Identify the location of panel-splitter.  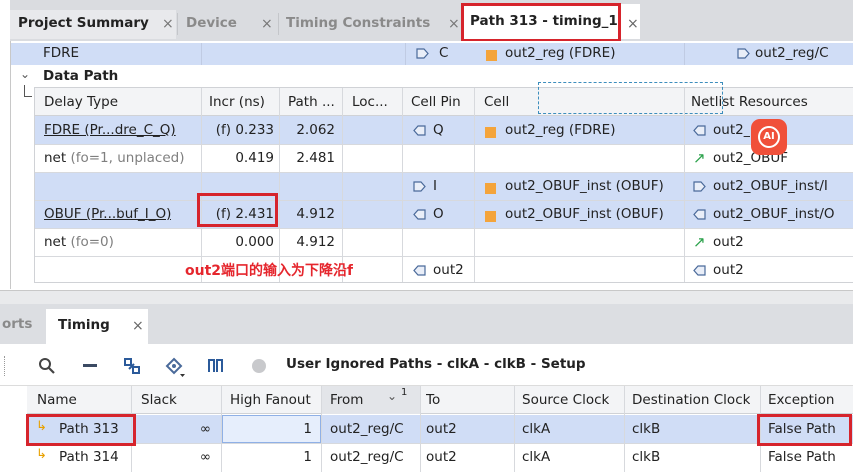
(426, 297).